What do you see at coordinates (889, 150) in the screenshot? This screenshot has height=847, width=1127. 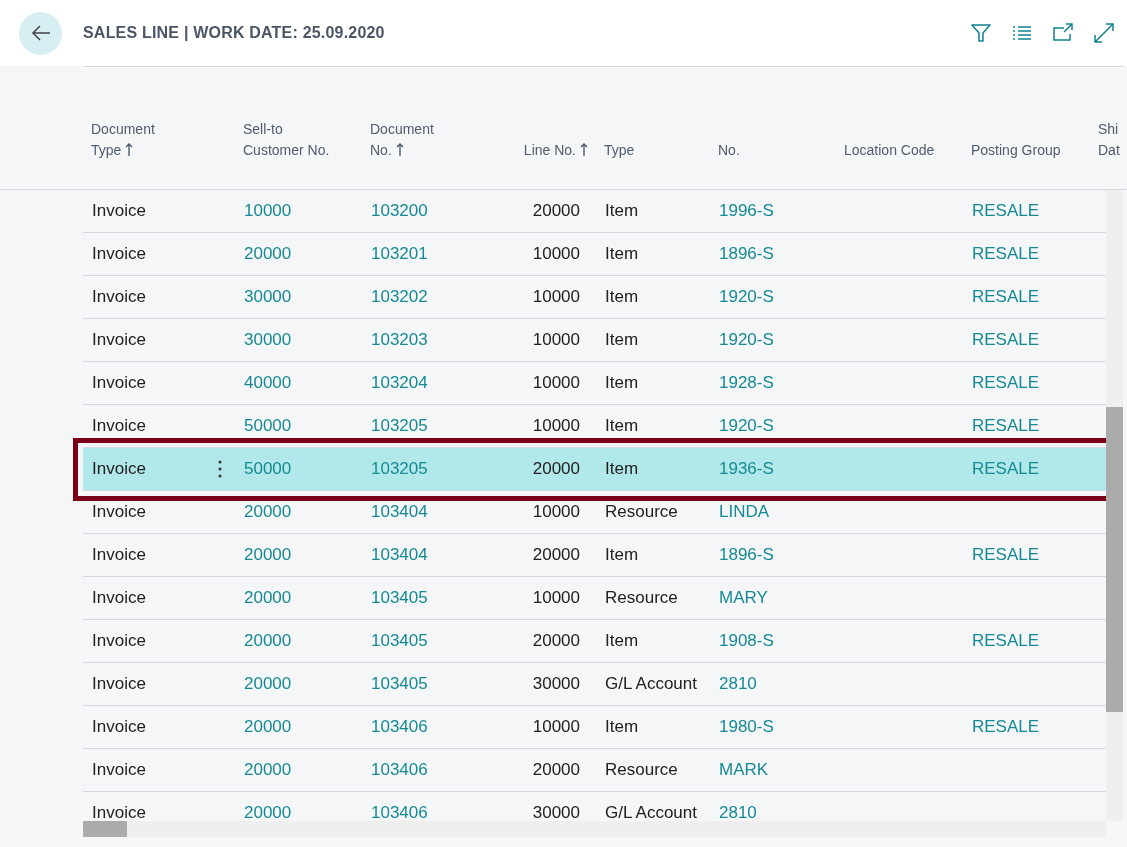 I see `column-header: Location Code` at bounding box center [889, 150].